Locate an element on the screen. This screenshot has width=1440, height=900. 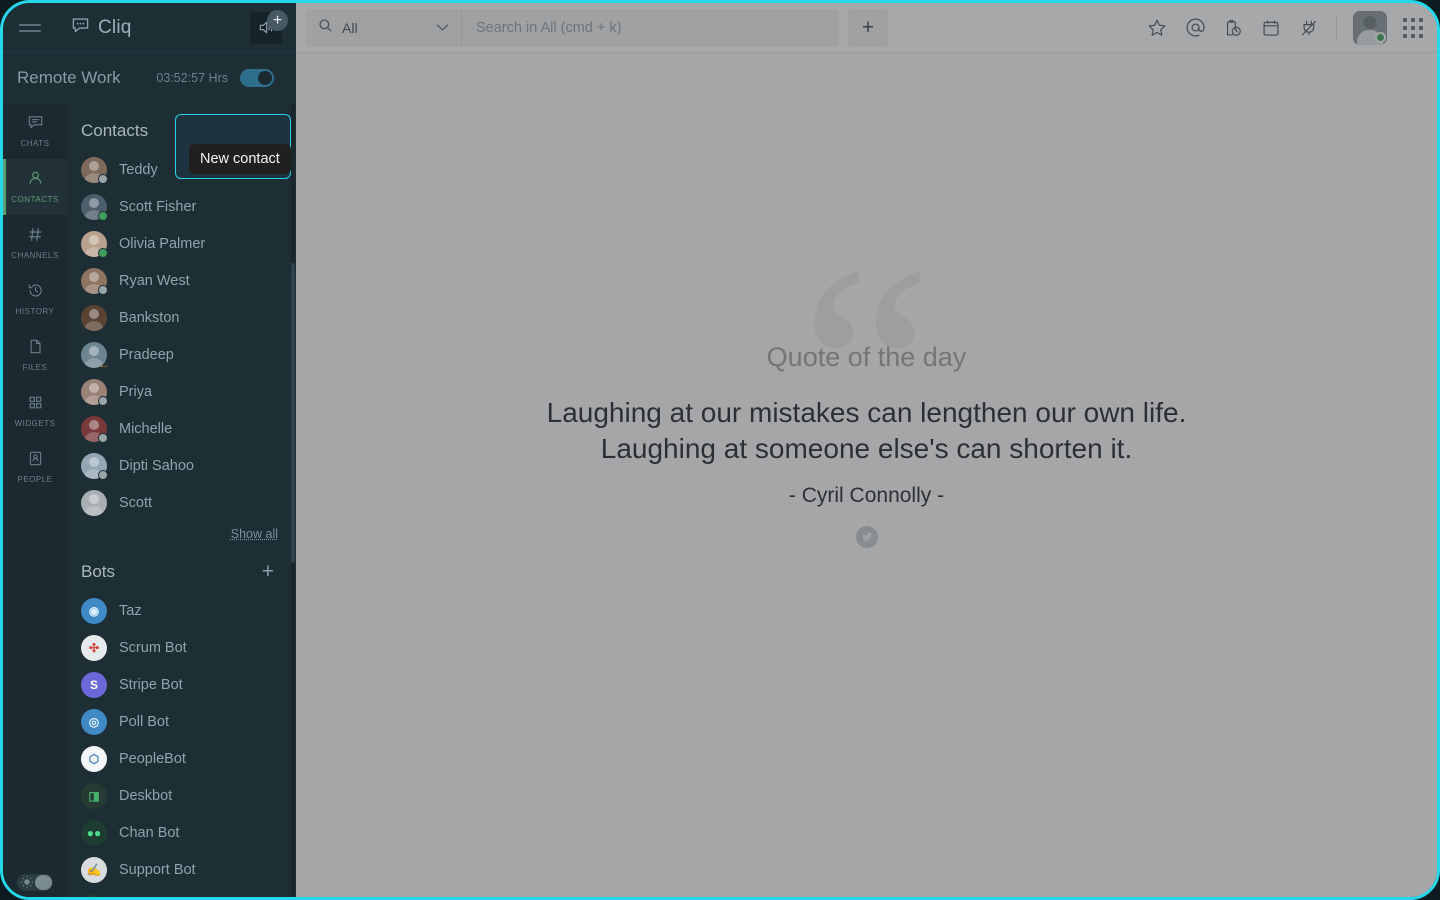
bot-name: PeopleBot is located at coordinates (152, 758).